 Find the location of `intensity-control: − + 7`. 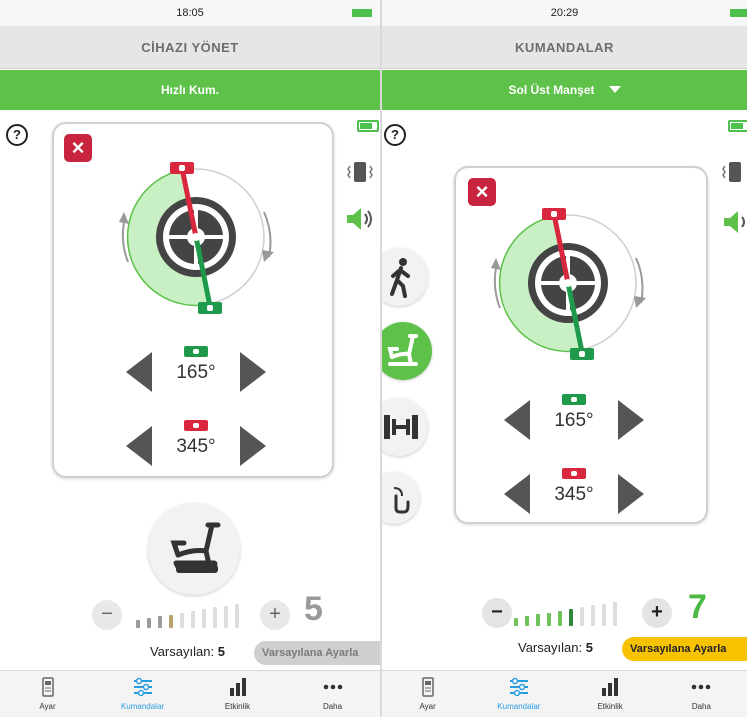

intensity-control: − + 7 is located at coordinates (564, 611).